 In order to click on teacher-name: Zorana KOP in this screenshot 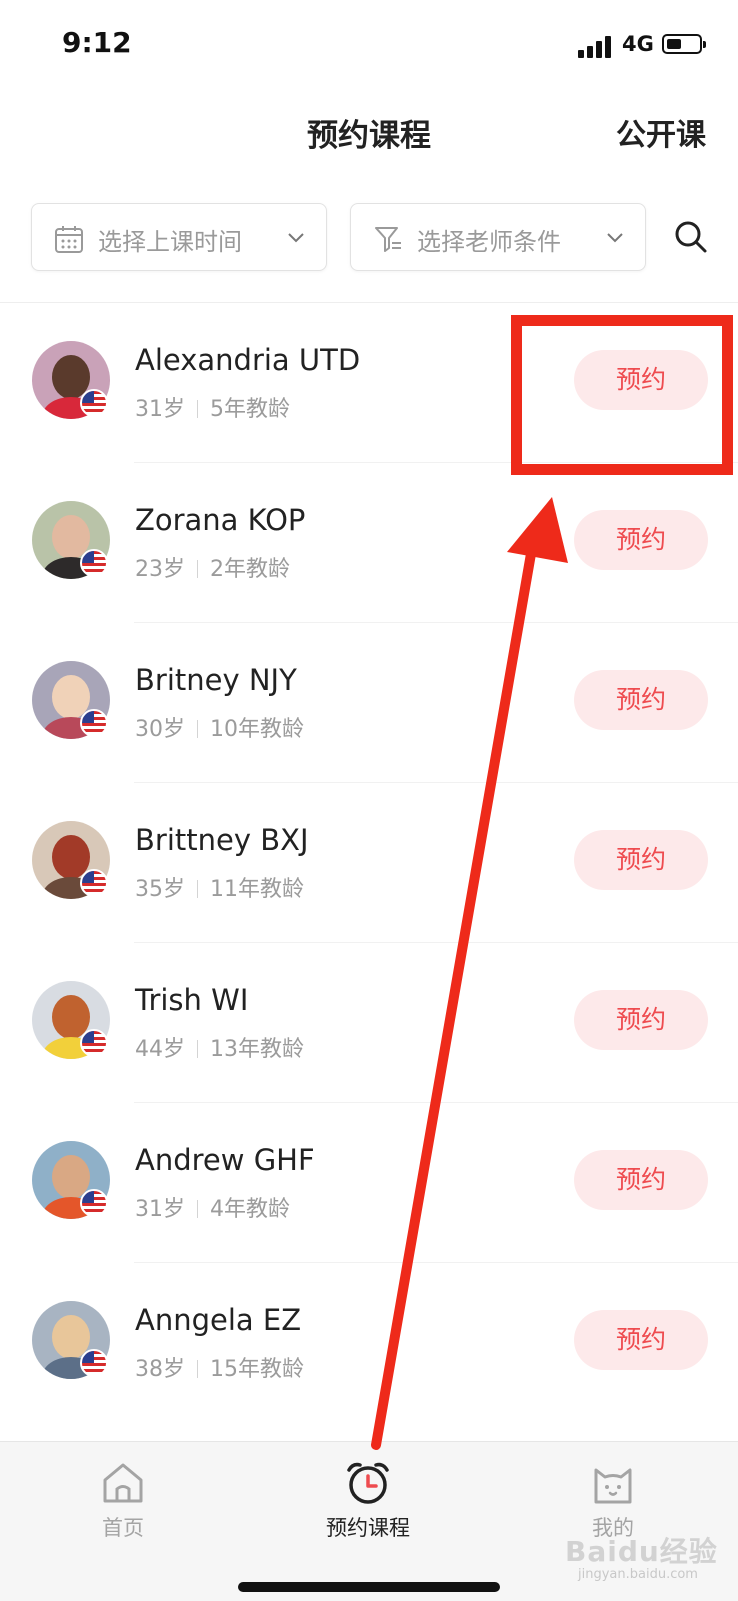, I will do `click(220, 520)`.